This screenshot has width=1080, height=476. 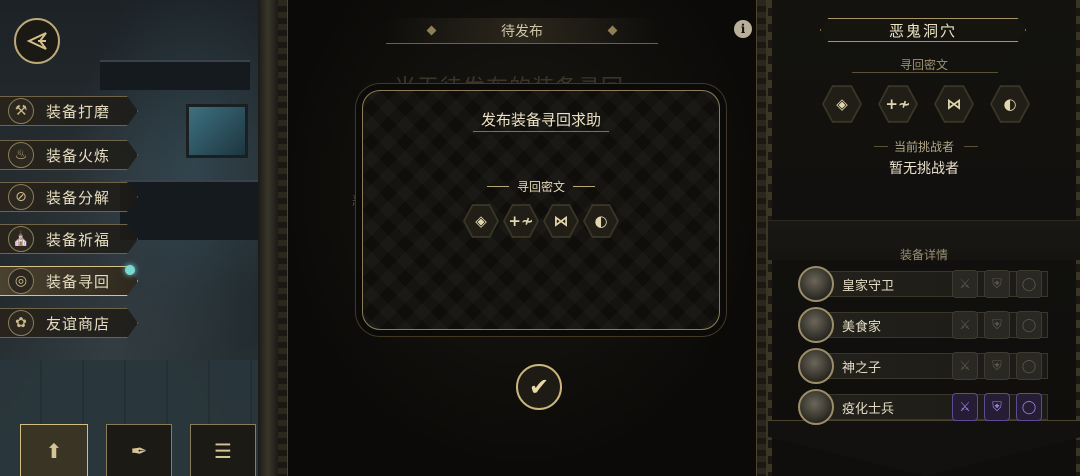 I want to click on upload-icon: ⬆, so click(x=54, y=450).